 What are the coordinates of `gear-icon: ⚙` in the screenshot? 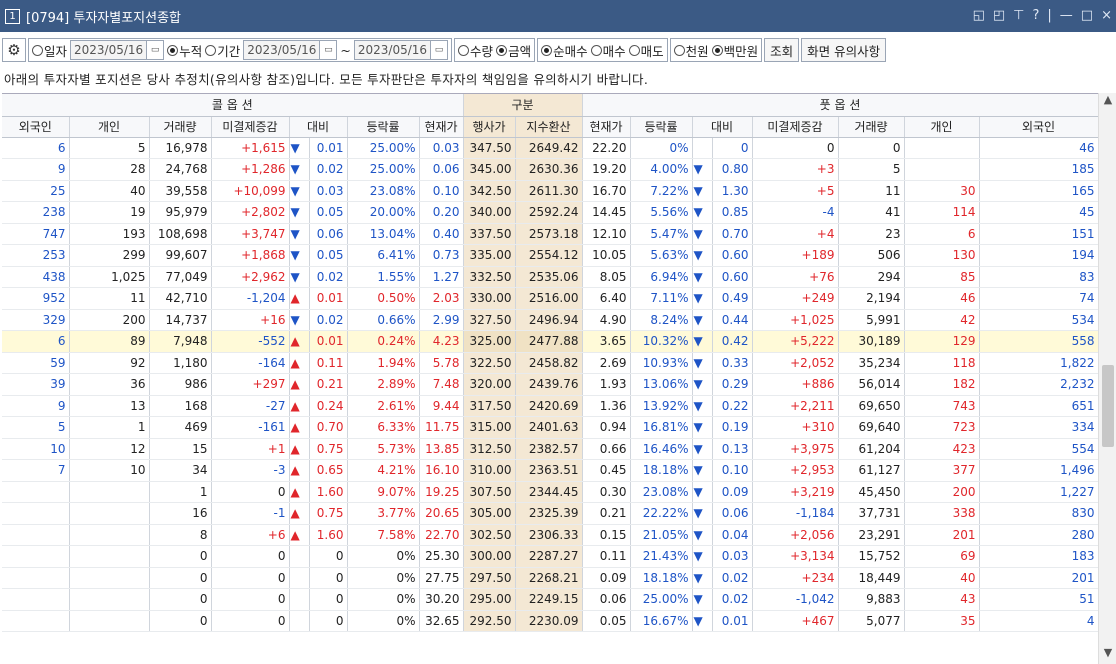 It's located at (14, 50).